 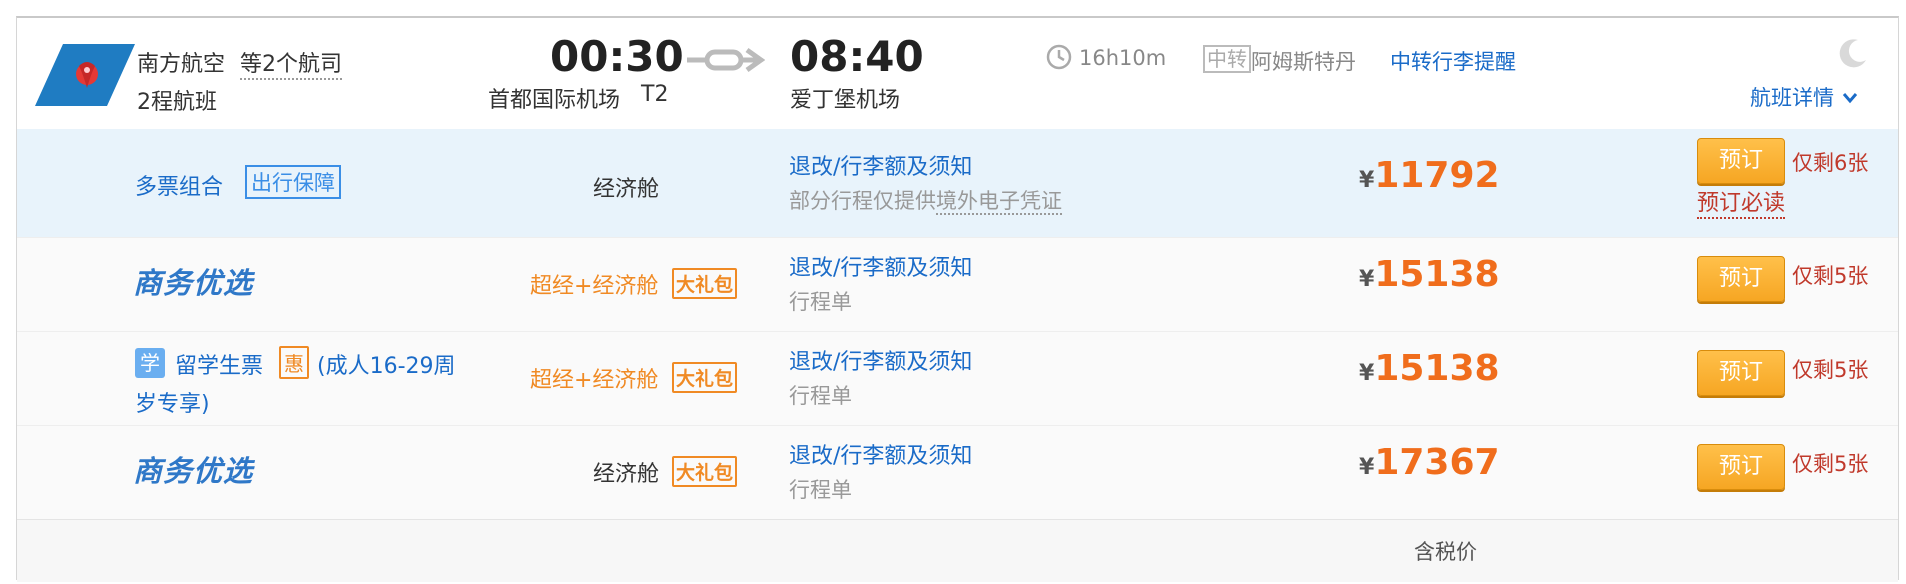 I want to click on clock-icon, so click(x=1059, y=57).